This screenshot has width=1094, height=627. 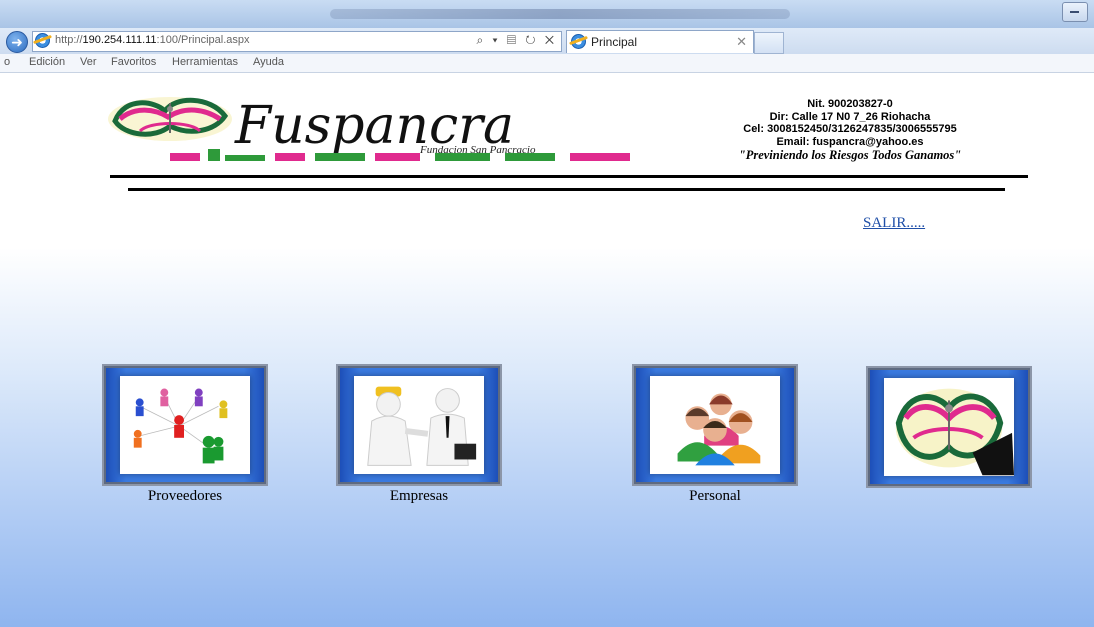 I want to click on menu-item-herramientas: Herramientas, so click(x=205, y=62).